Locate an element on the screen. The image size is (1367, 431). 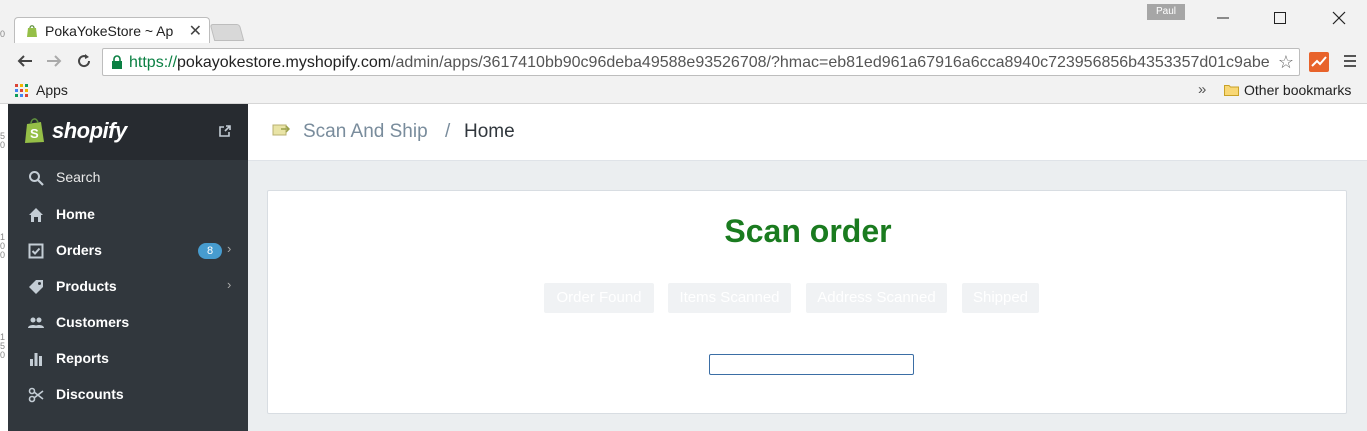
browser-tab: PokaYokeStore ~ Ap ✕ is located at coordinates (112, 30).